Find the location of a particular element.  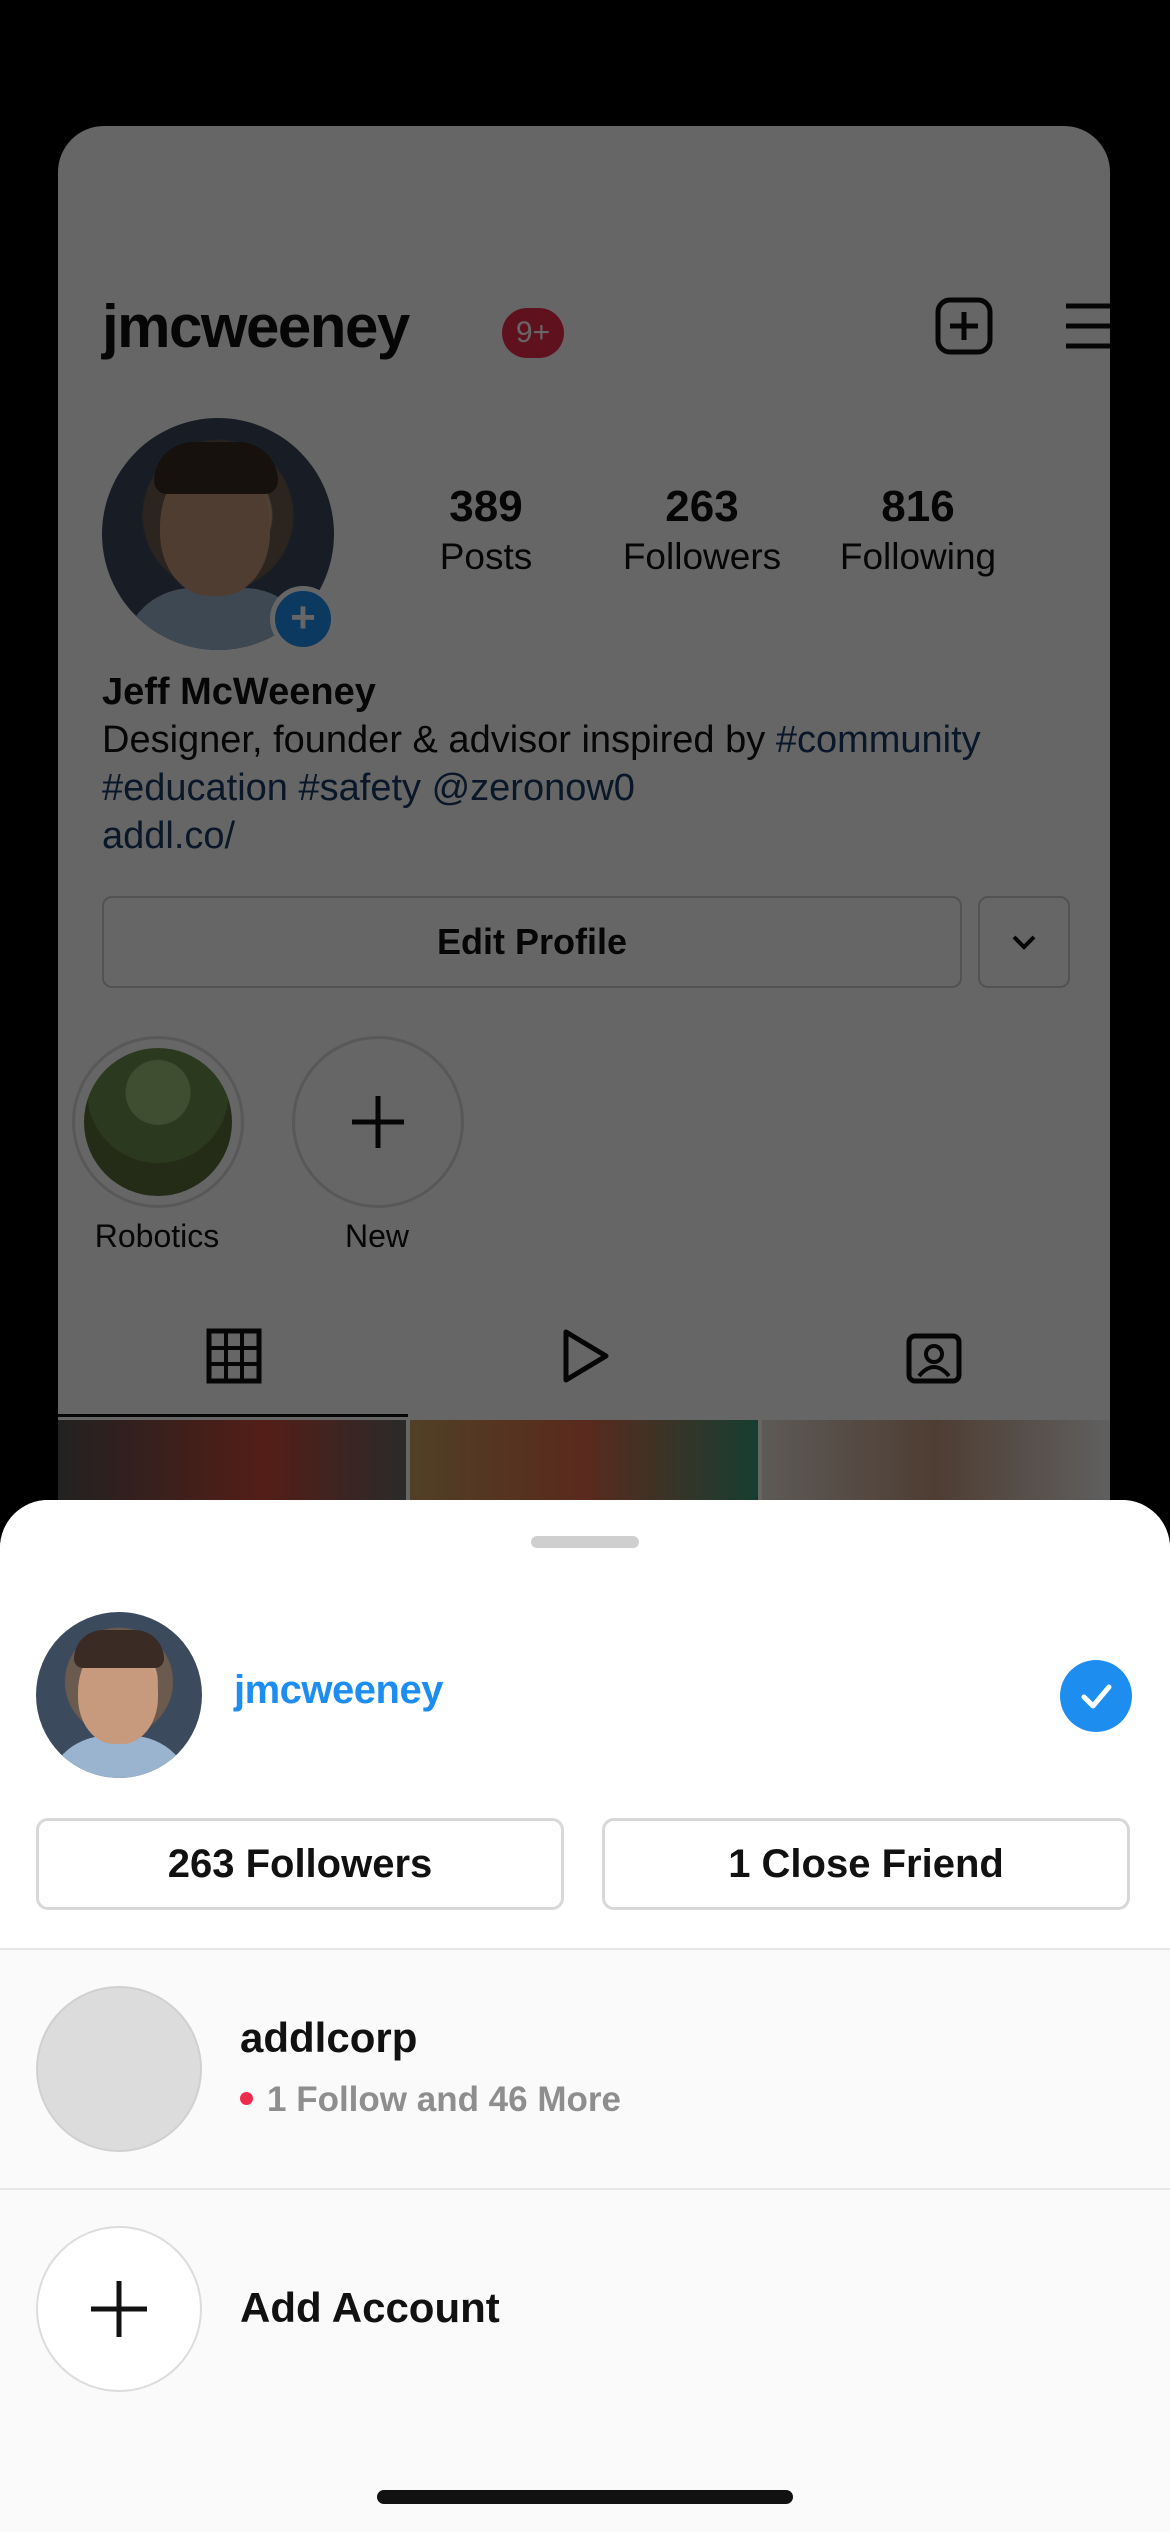

add-story-icon: + is located at coordinates (303, 619).